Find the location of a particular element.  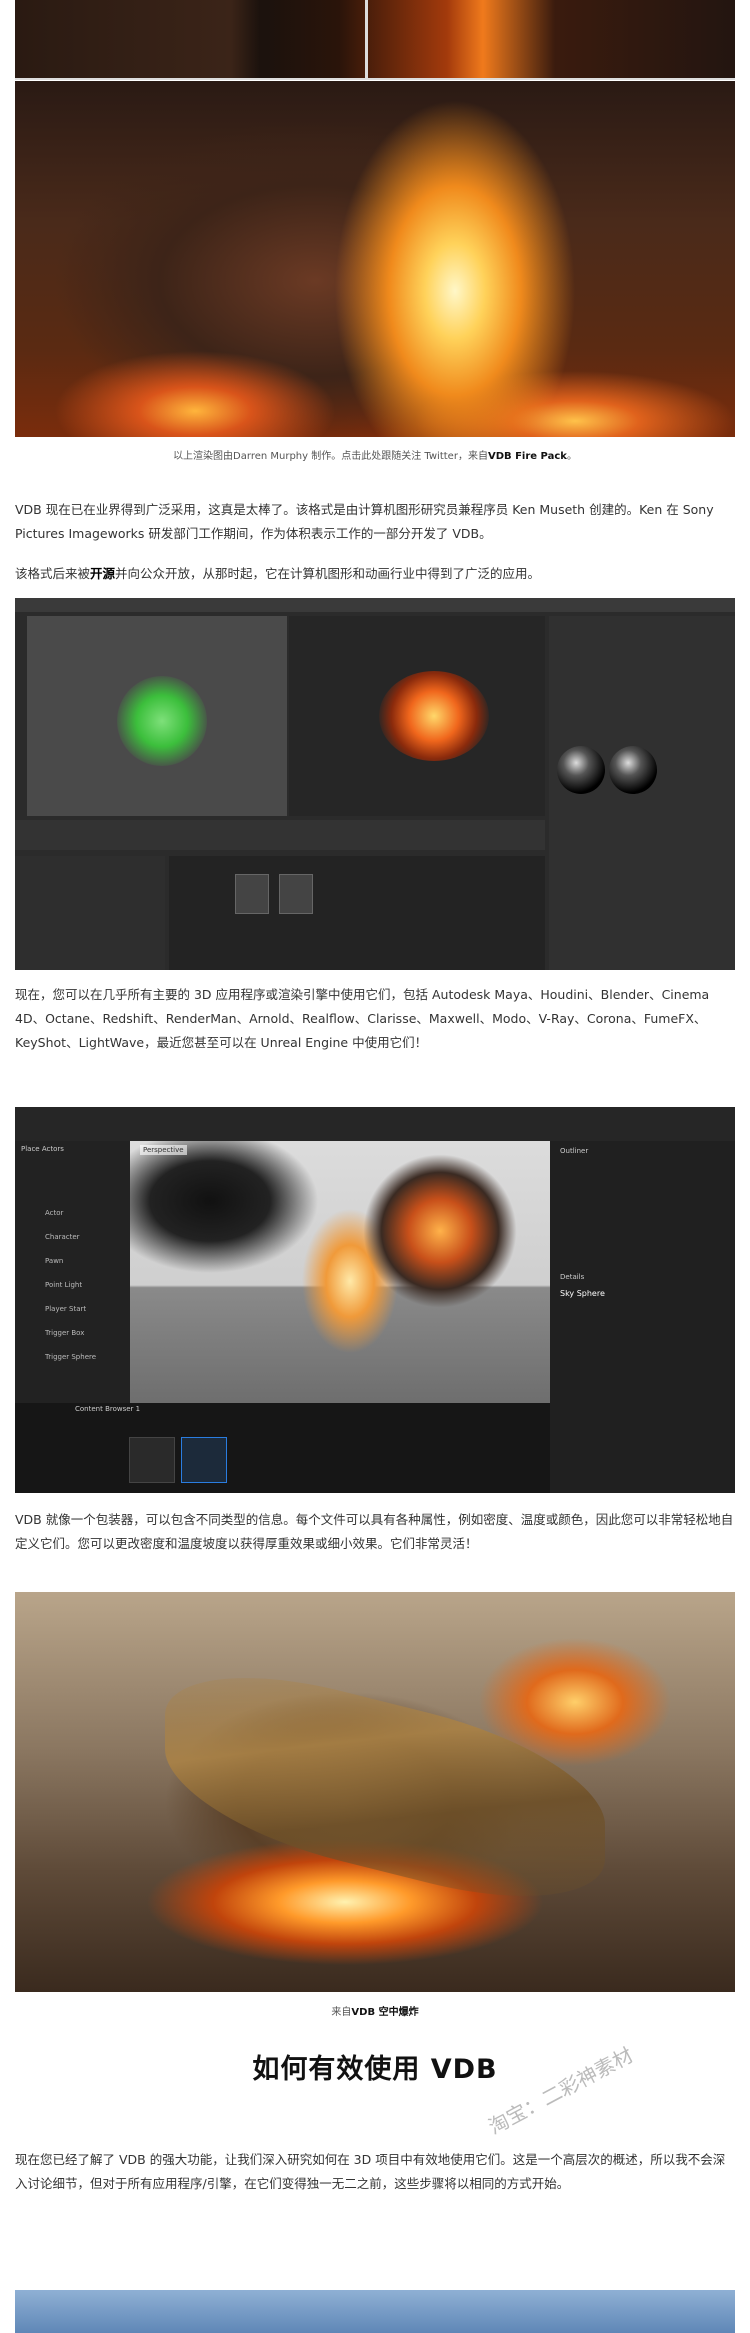

explosion-render is located at coordinates (434, 716).